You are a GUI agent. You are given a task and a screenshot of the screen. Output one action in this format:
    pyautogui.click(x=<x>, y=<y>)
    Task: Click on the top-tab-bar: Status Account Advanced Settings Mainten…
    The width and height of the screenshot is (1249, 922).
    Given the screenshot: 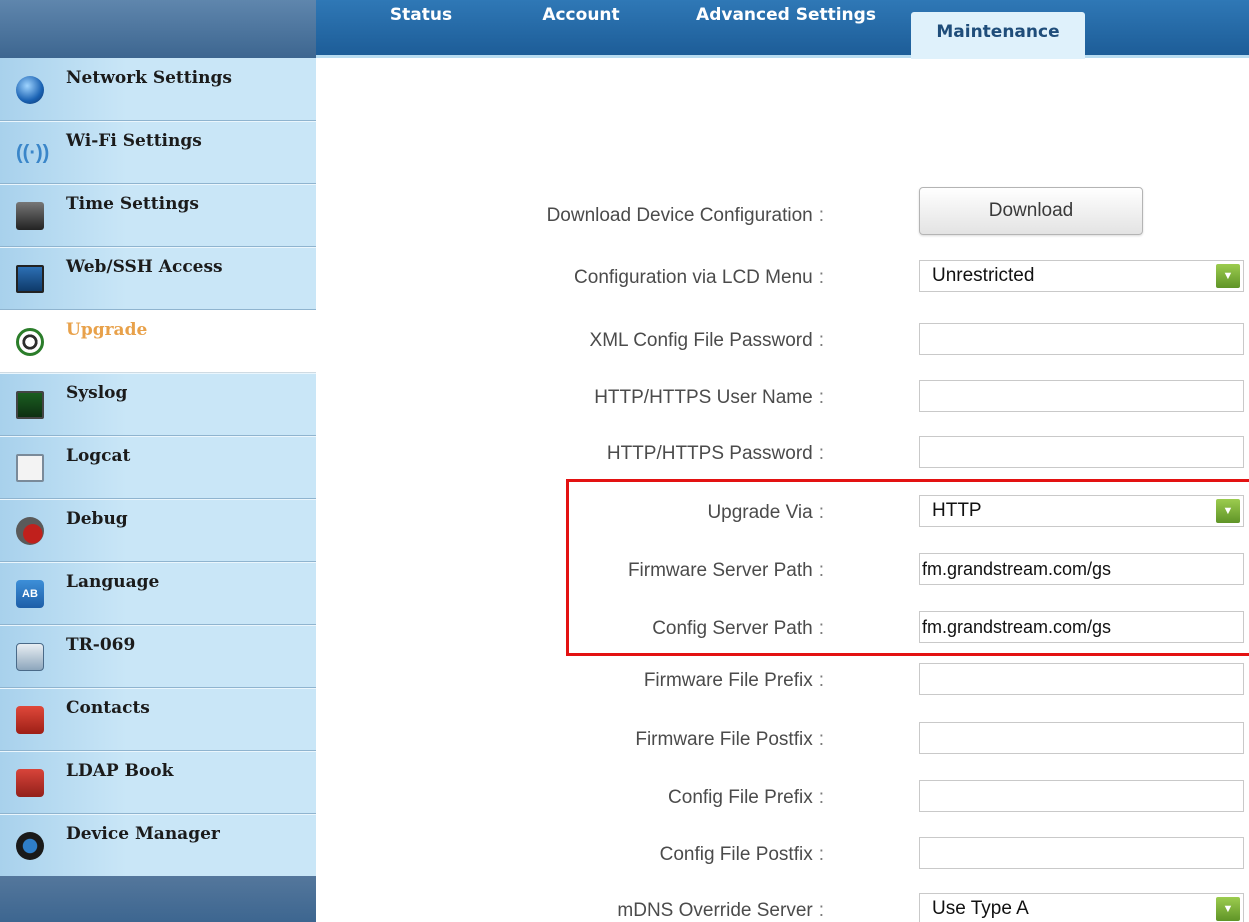 What is the action you would take?
    pyautogui.click(x=782, y=30)
    